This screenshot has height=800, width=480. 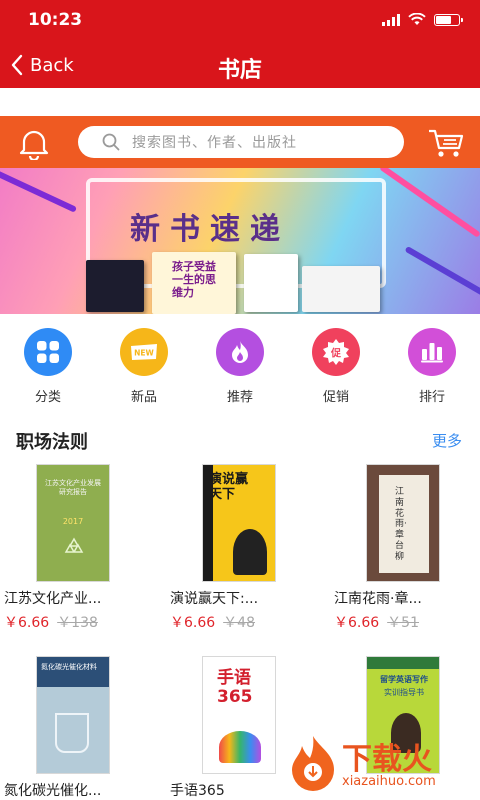 I want to click on bell-icon, so click(x=34, y=143).